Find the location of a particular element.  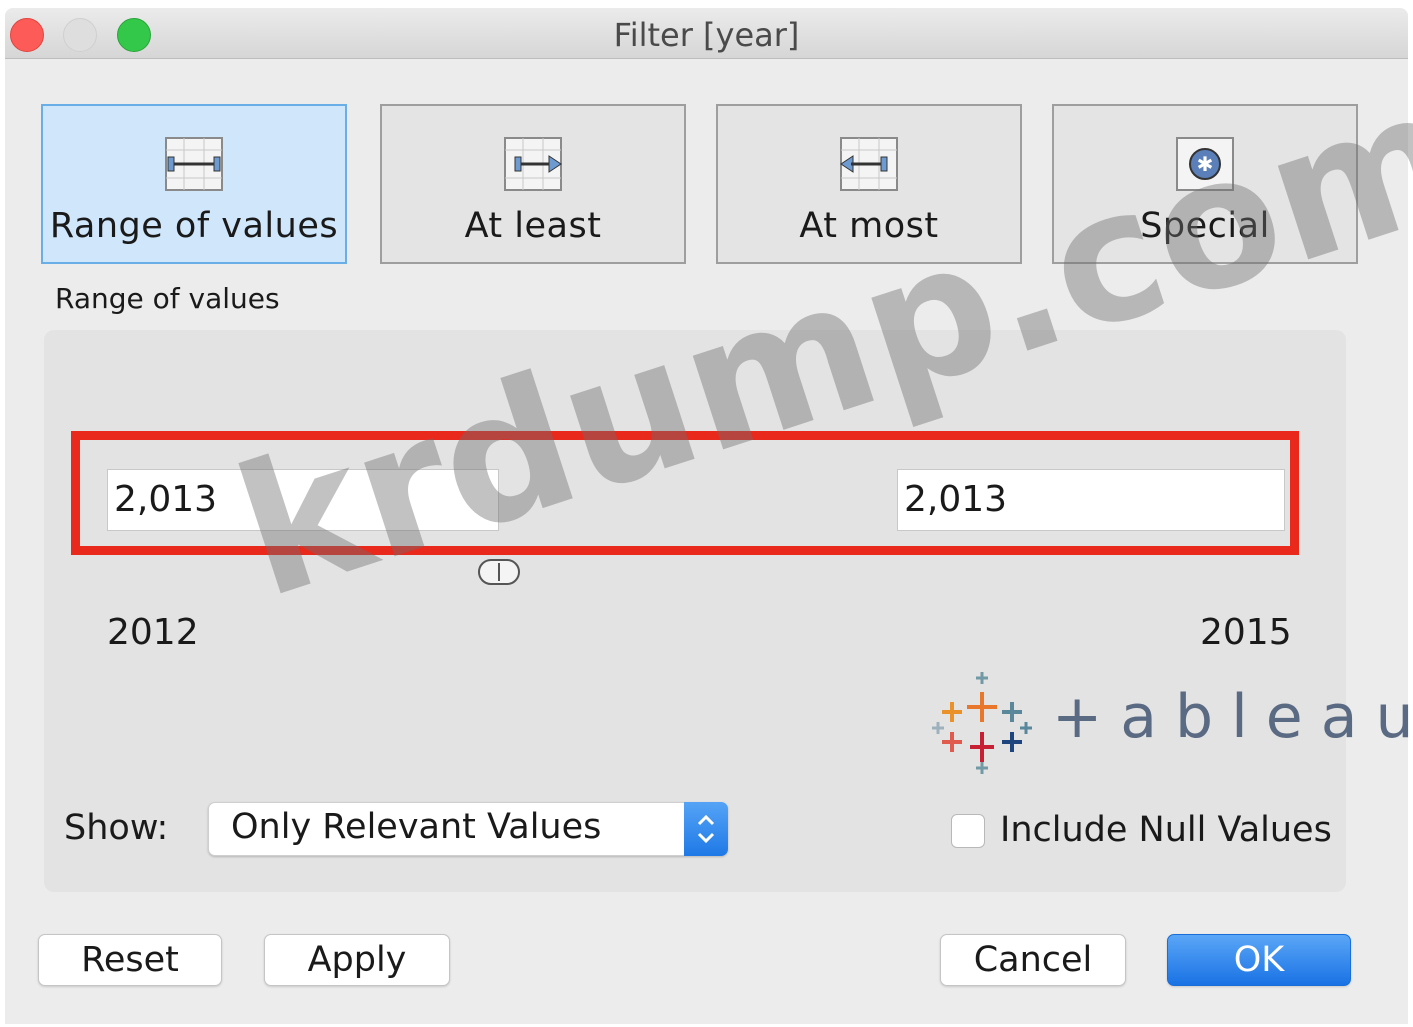

tableau-logo: +ableau is located at coordinates (1171, 725).